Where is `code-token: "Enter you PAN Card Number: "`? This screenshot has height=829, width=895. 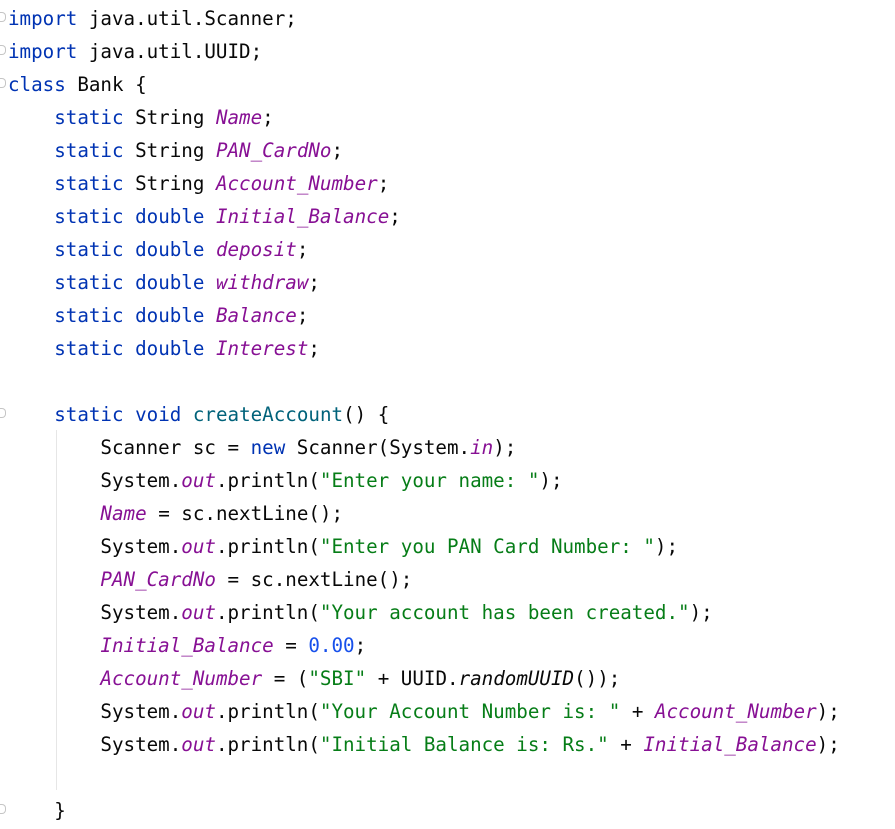 code-token: "Enter you PAN Card Number: " is located at coordinates (487, 546).